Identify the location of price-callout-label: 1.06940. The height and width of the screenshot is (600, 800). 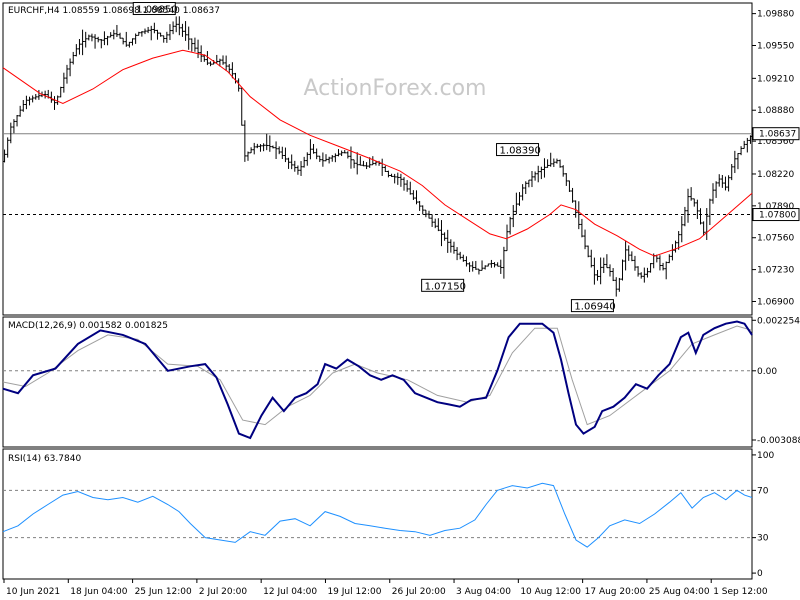
(594, 307).